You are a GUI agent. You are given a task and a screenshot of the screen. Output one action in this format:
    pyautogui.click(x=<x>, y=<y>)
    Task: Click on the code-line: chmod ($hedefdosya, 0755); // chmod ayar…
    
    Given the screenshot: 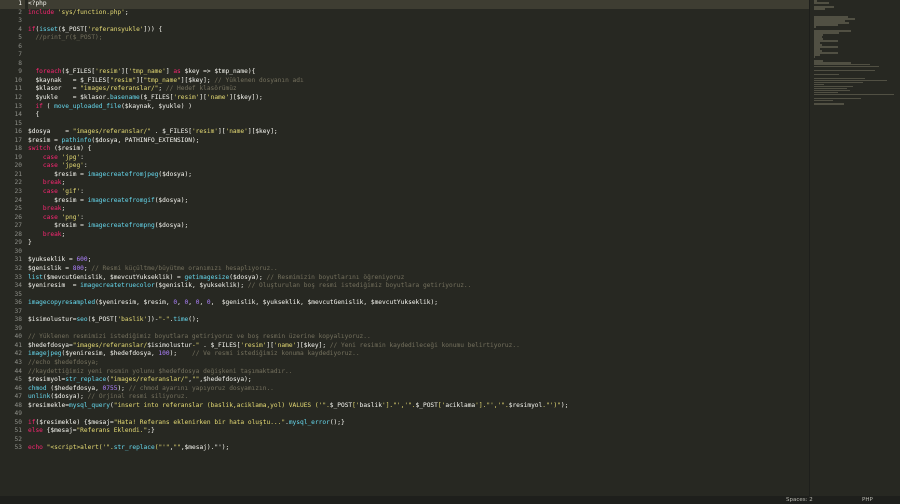 What is the action you would take?
    pyautogui.click(x=419, y=389)
    